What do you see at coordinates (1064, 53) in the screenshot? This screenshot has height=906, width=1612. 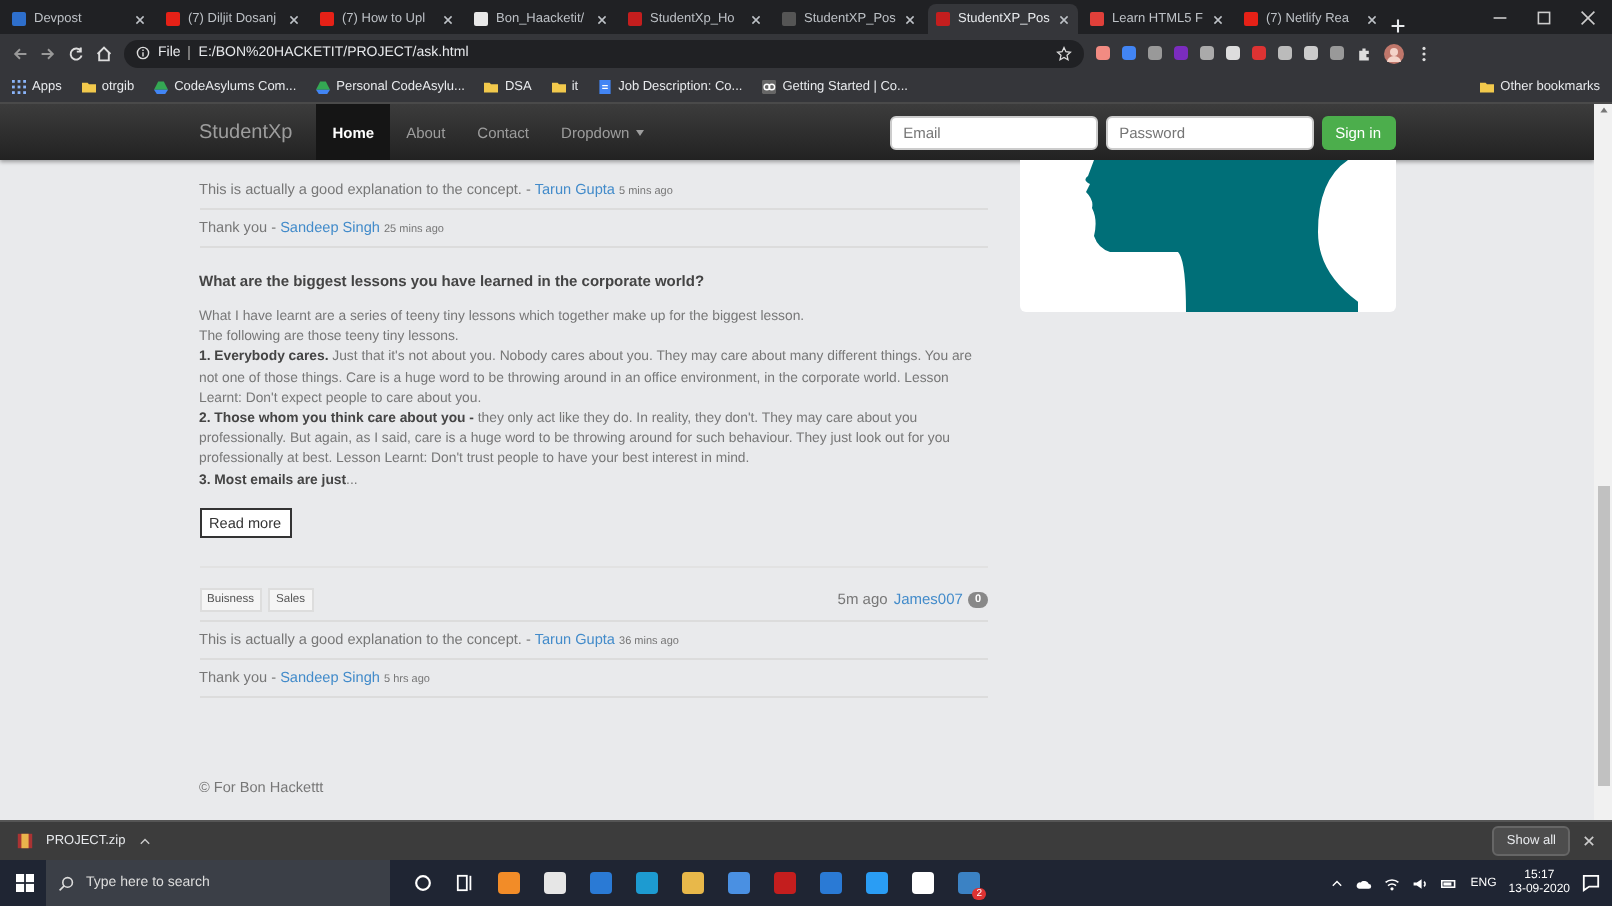 I see `star-icon` at bounding box center [1064, 53].